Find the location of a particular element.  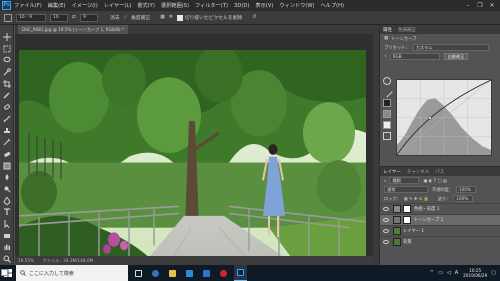

fill-field: 100% is located at coordinates (463, 198).